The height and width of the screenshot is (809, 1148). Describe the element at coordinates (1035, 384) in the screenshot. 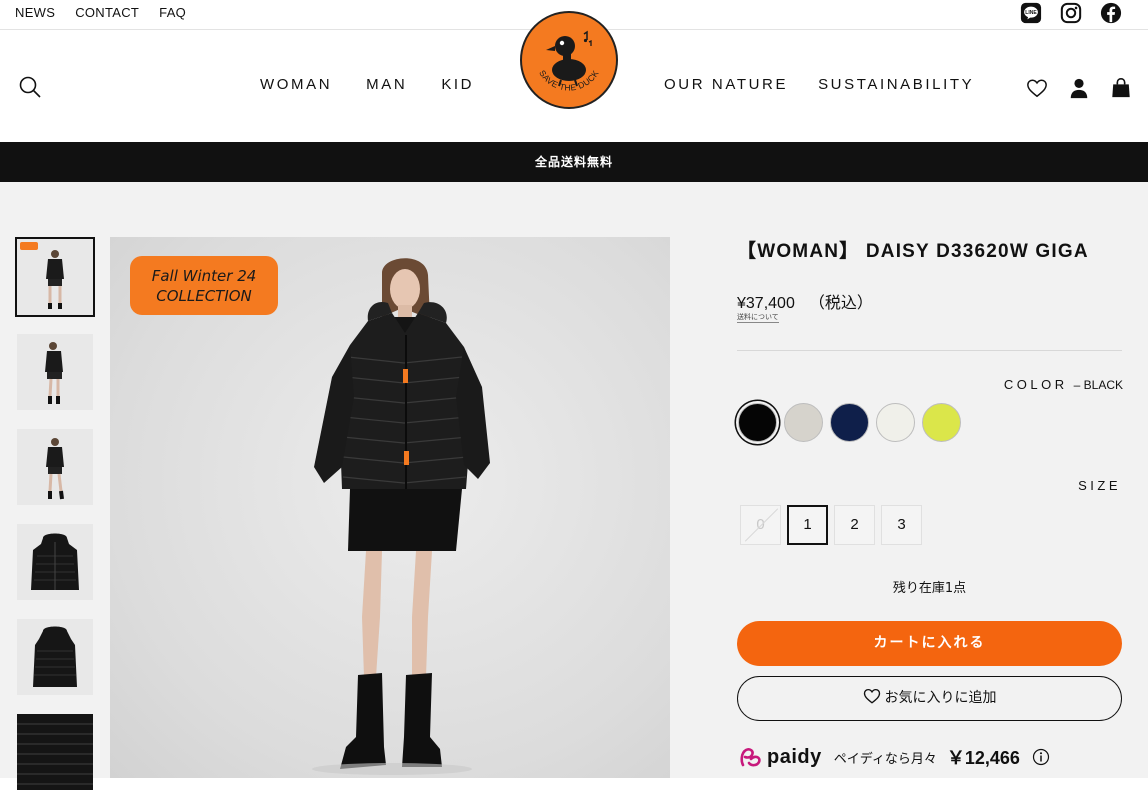

I see `color-label-text: COLOR` at that location.